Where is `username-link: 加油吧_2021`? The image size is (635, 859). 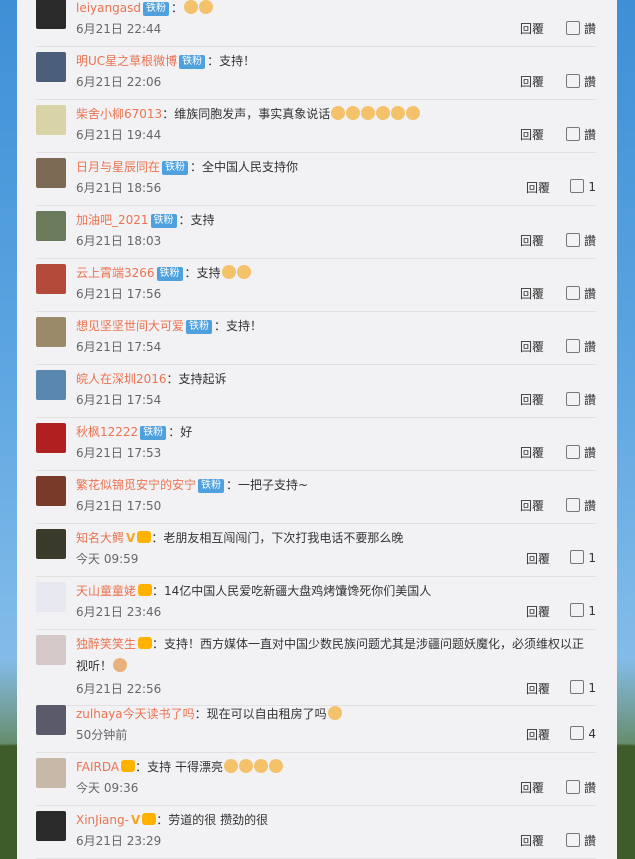 username-link: 加油吧_2021 is located at coordinates (112, 220).